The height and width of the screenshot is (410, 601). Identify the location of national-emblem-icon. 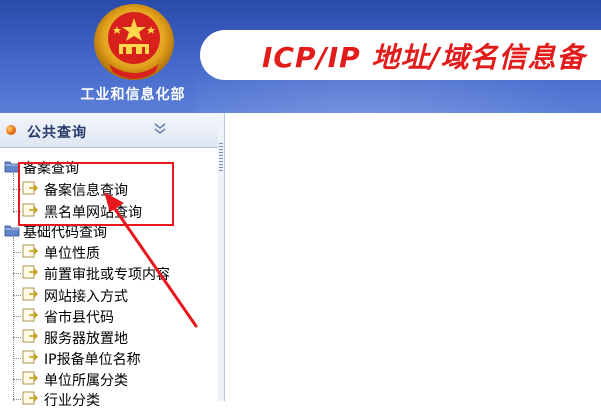
(134, 42).